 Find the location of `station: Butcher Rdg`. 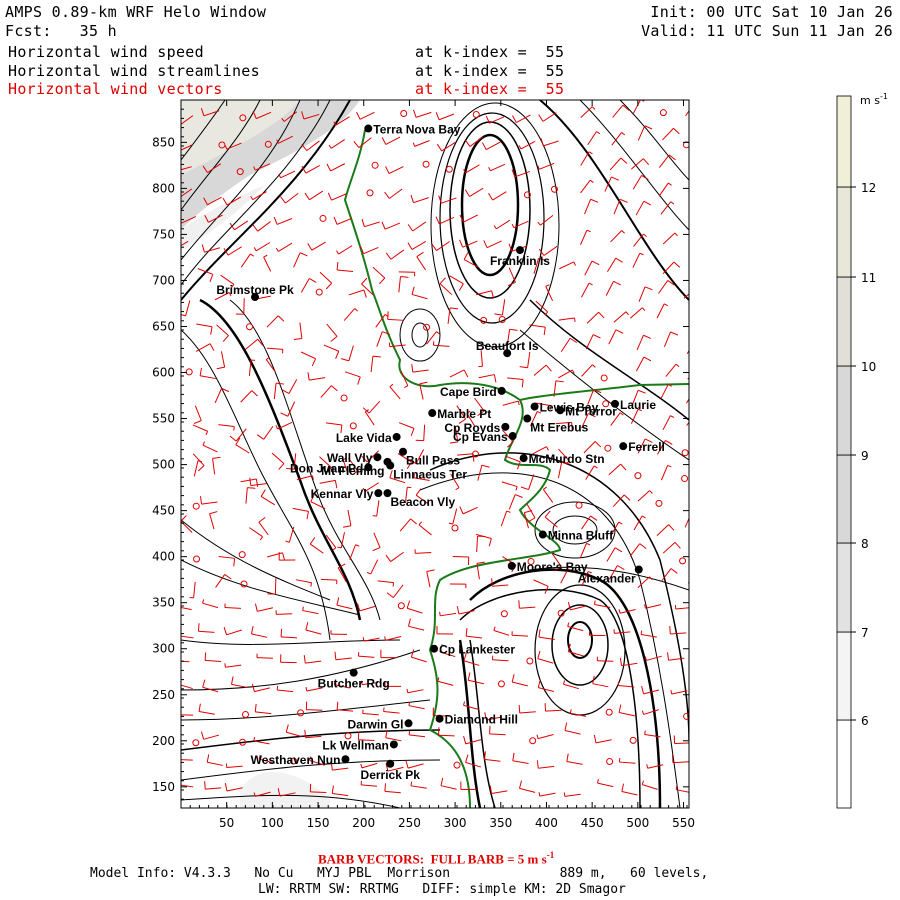

station: Butcher Rdg is located at coordinates (354, 679).